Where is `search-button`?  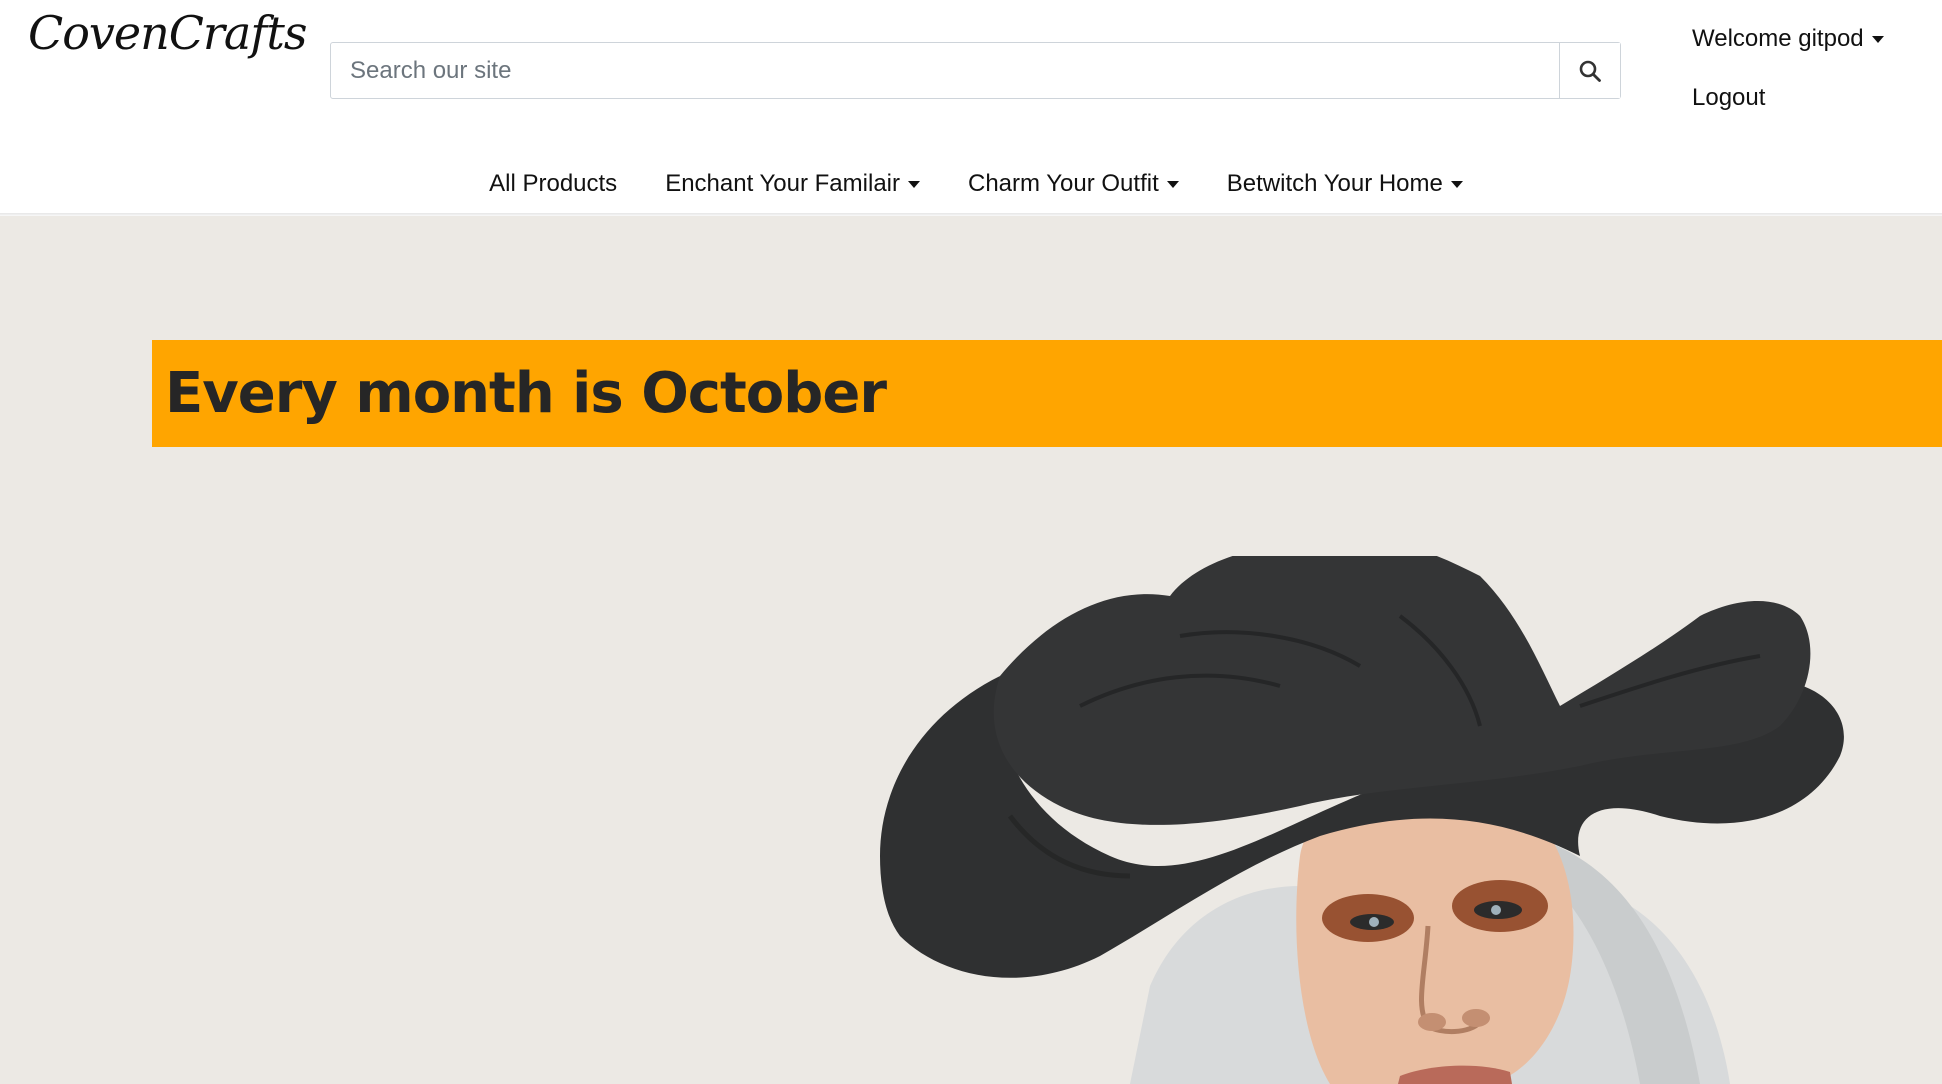
search-button is located at coordinates (1589, 70).